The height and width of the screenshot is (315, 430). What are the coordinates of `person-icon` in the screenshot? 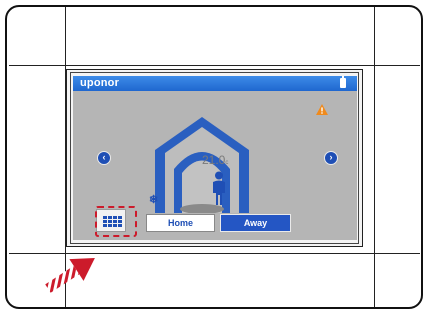 It's located at (219, 188).